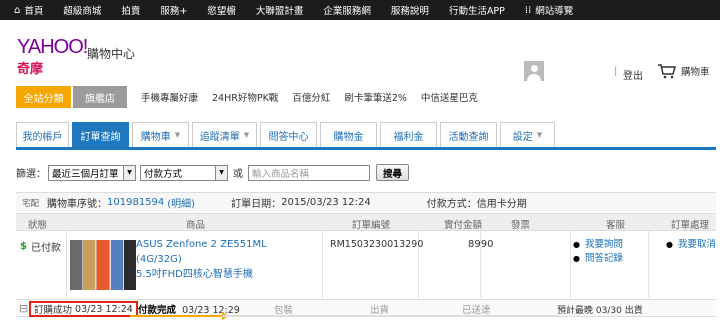 The height and width of the screenshot is (329, 720). Describe the element at coordinates (408, 134) in the screenshot. I see `tab-welfare-credit: 福利金` at that location.